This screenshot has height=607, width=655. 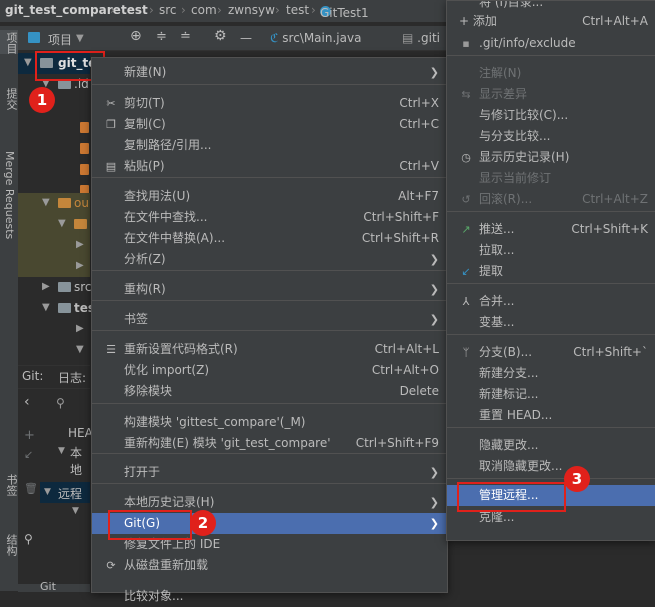 What do you see at coordinates (269, 259) in the screenshot?
I see `context-menu-item: 分析(Z) ❯` at bounding box center [269, 259].